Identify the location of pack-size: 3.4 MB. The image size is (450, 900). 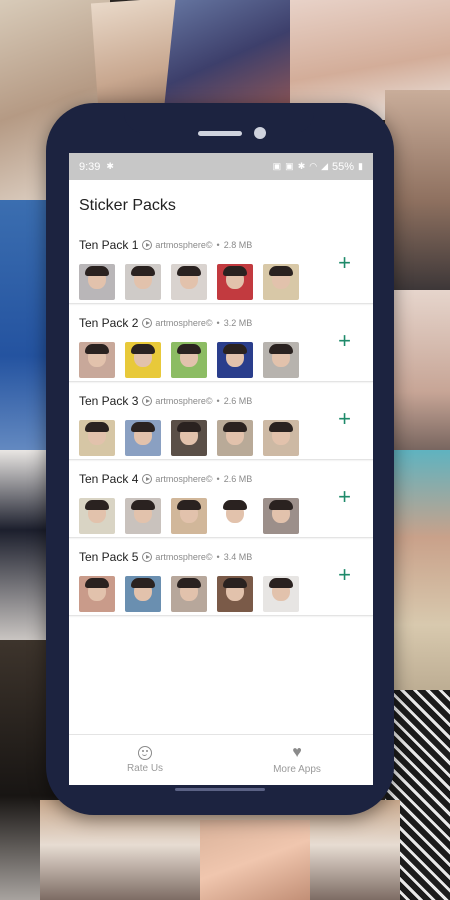
(238, 557).